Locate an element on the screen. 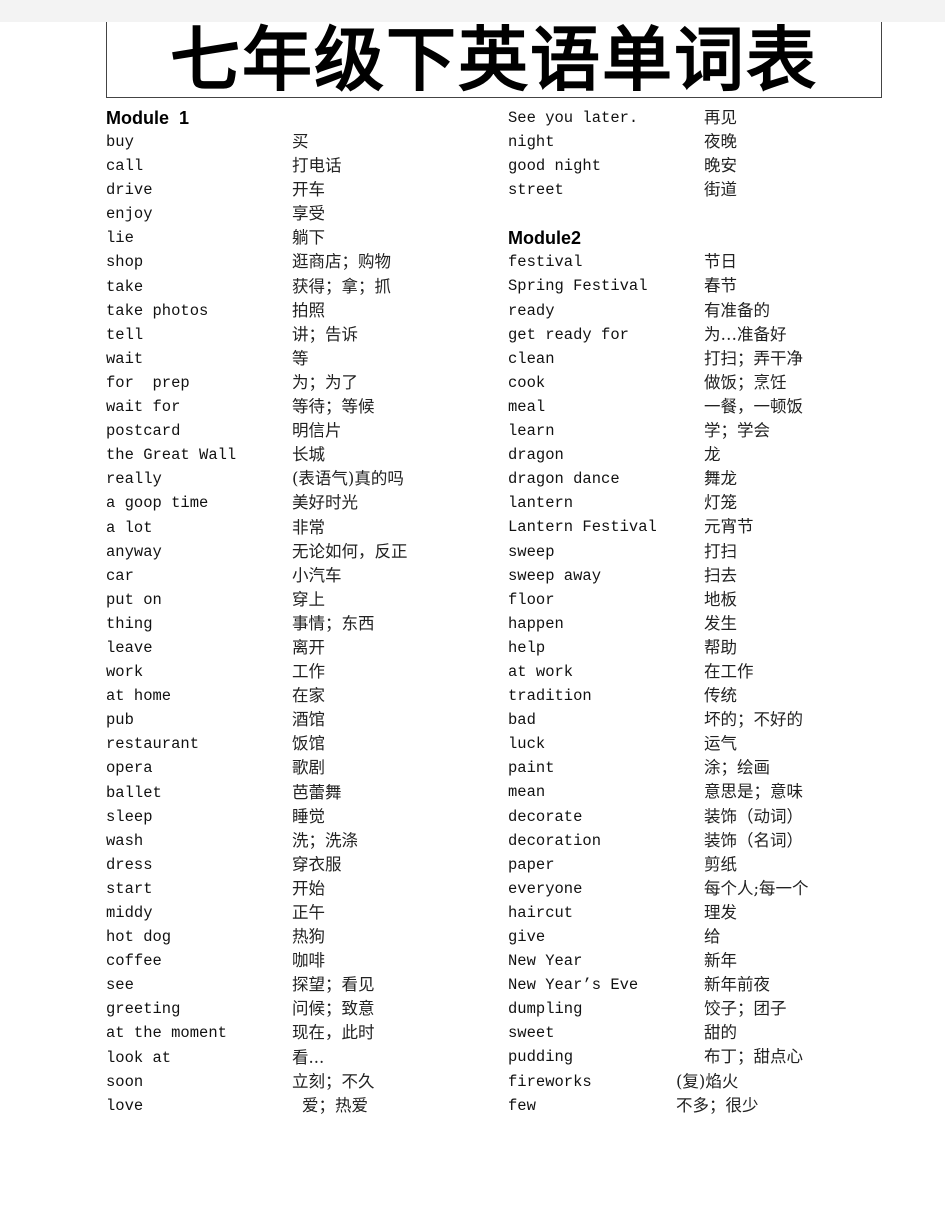 Image resolution: width=945 pixels, height=1223 pixels. english-word: wait for is located at coordinates (143, 407).